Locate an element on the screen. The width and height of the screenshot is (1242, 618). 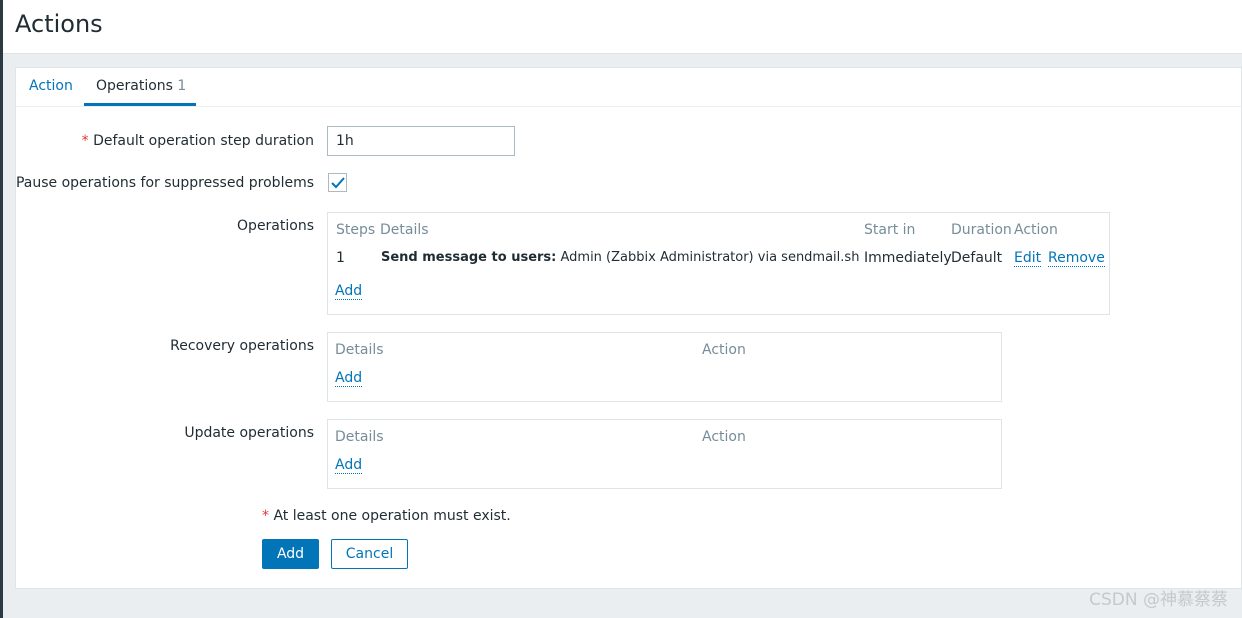
pause-operations-label: Pause operations for suppressed problems is located at coordinates (164, 183).